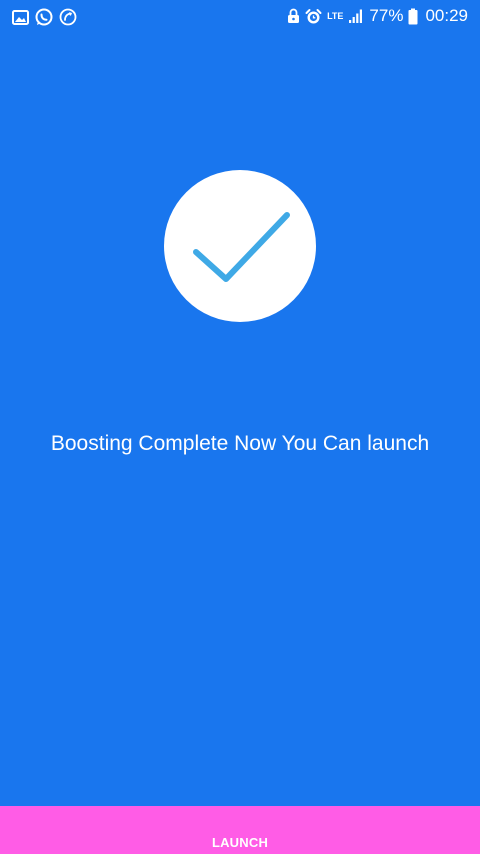 This screenshot has height=854, width=480. Describe the element at coordinates (240, 443) in the screenshot. I see `boost-complete-message: Boosting Complete Now You Can launch` at that location.